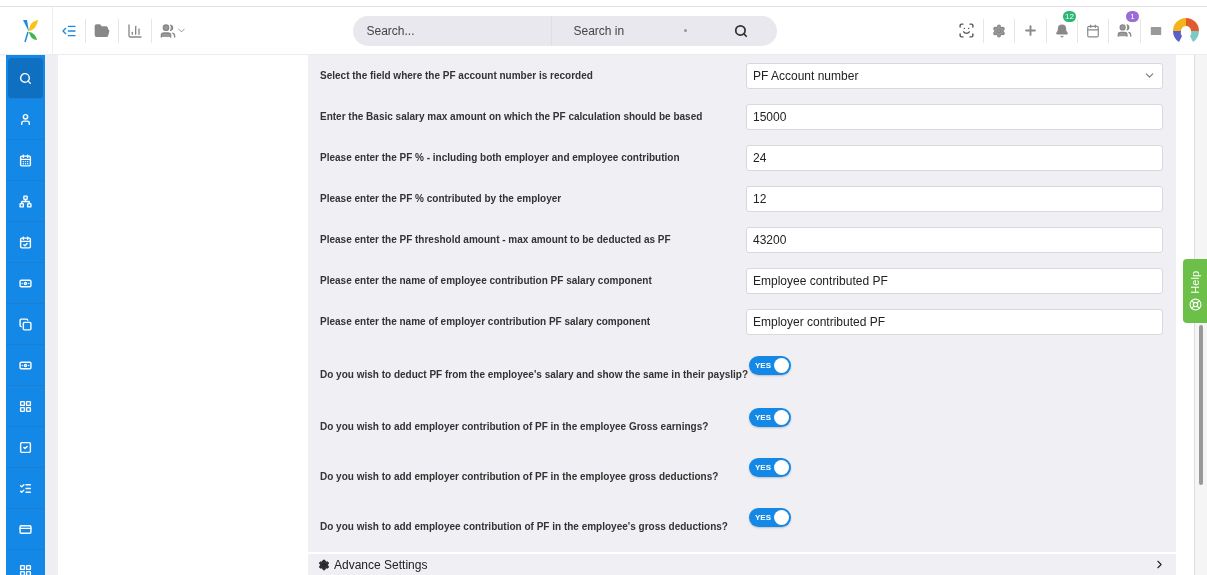 This screenshot has height=575, width=1207. What do you see at coordinates (1132, 16) in the screenshot?
I see `team-count: 1` at bounding box center [1132, 16].